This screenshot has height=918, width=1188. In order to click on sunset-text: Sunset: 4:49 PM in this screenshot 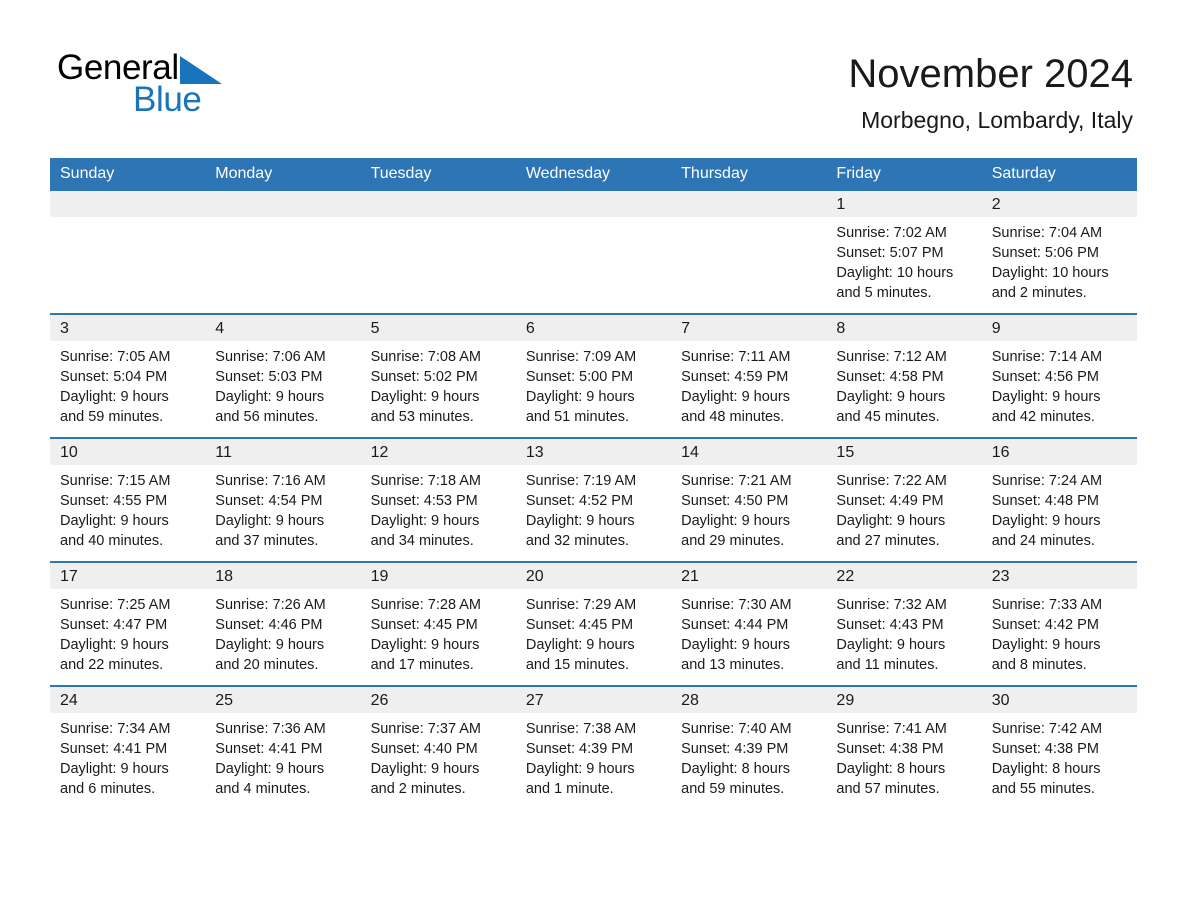, I will do `click(890, 501)`.